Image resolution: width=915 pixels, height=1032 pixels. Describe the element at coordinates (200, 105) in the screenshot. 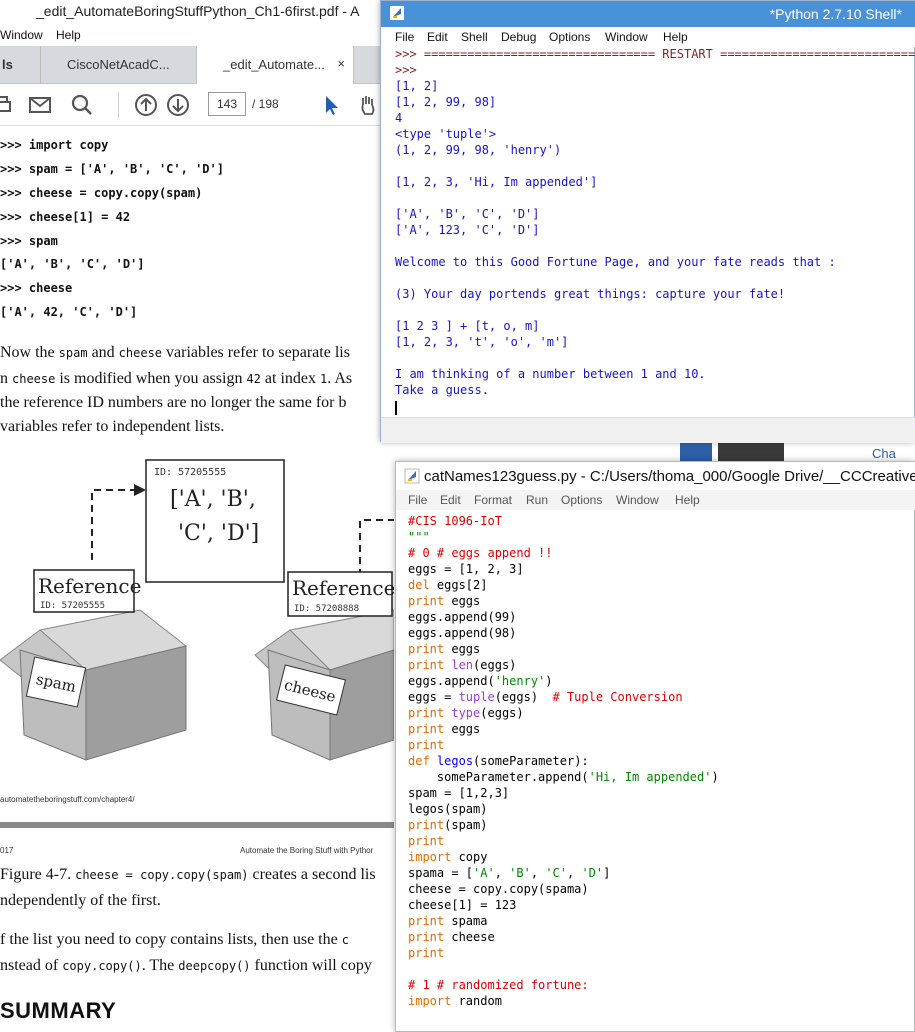

I see `pdf-toolbar` at that location.